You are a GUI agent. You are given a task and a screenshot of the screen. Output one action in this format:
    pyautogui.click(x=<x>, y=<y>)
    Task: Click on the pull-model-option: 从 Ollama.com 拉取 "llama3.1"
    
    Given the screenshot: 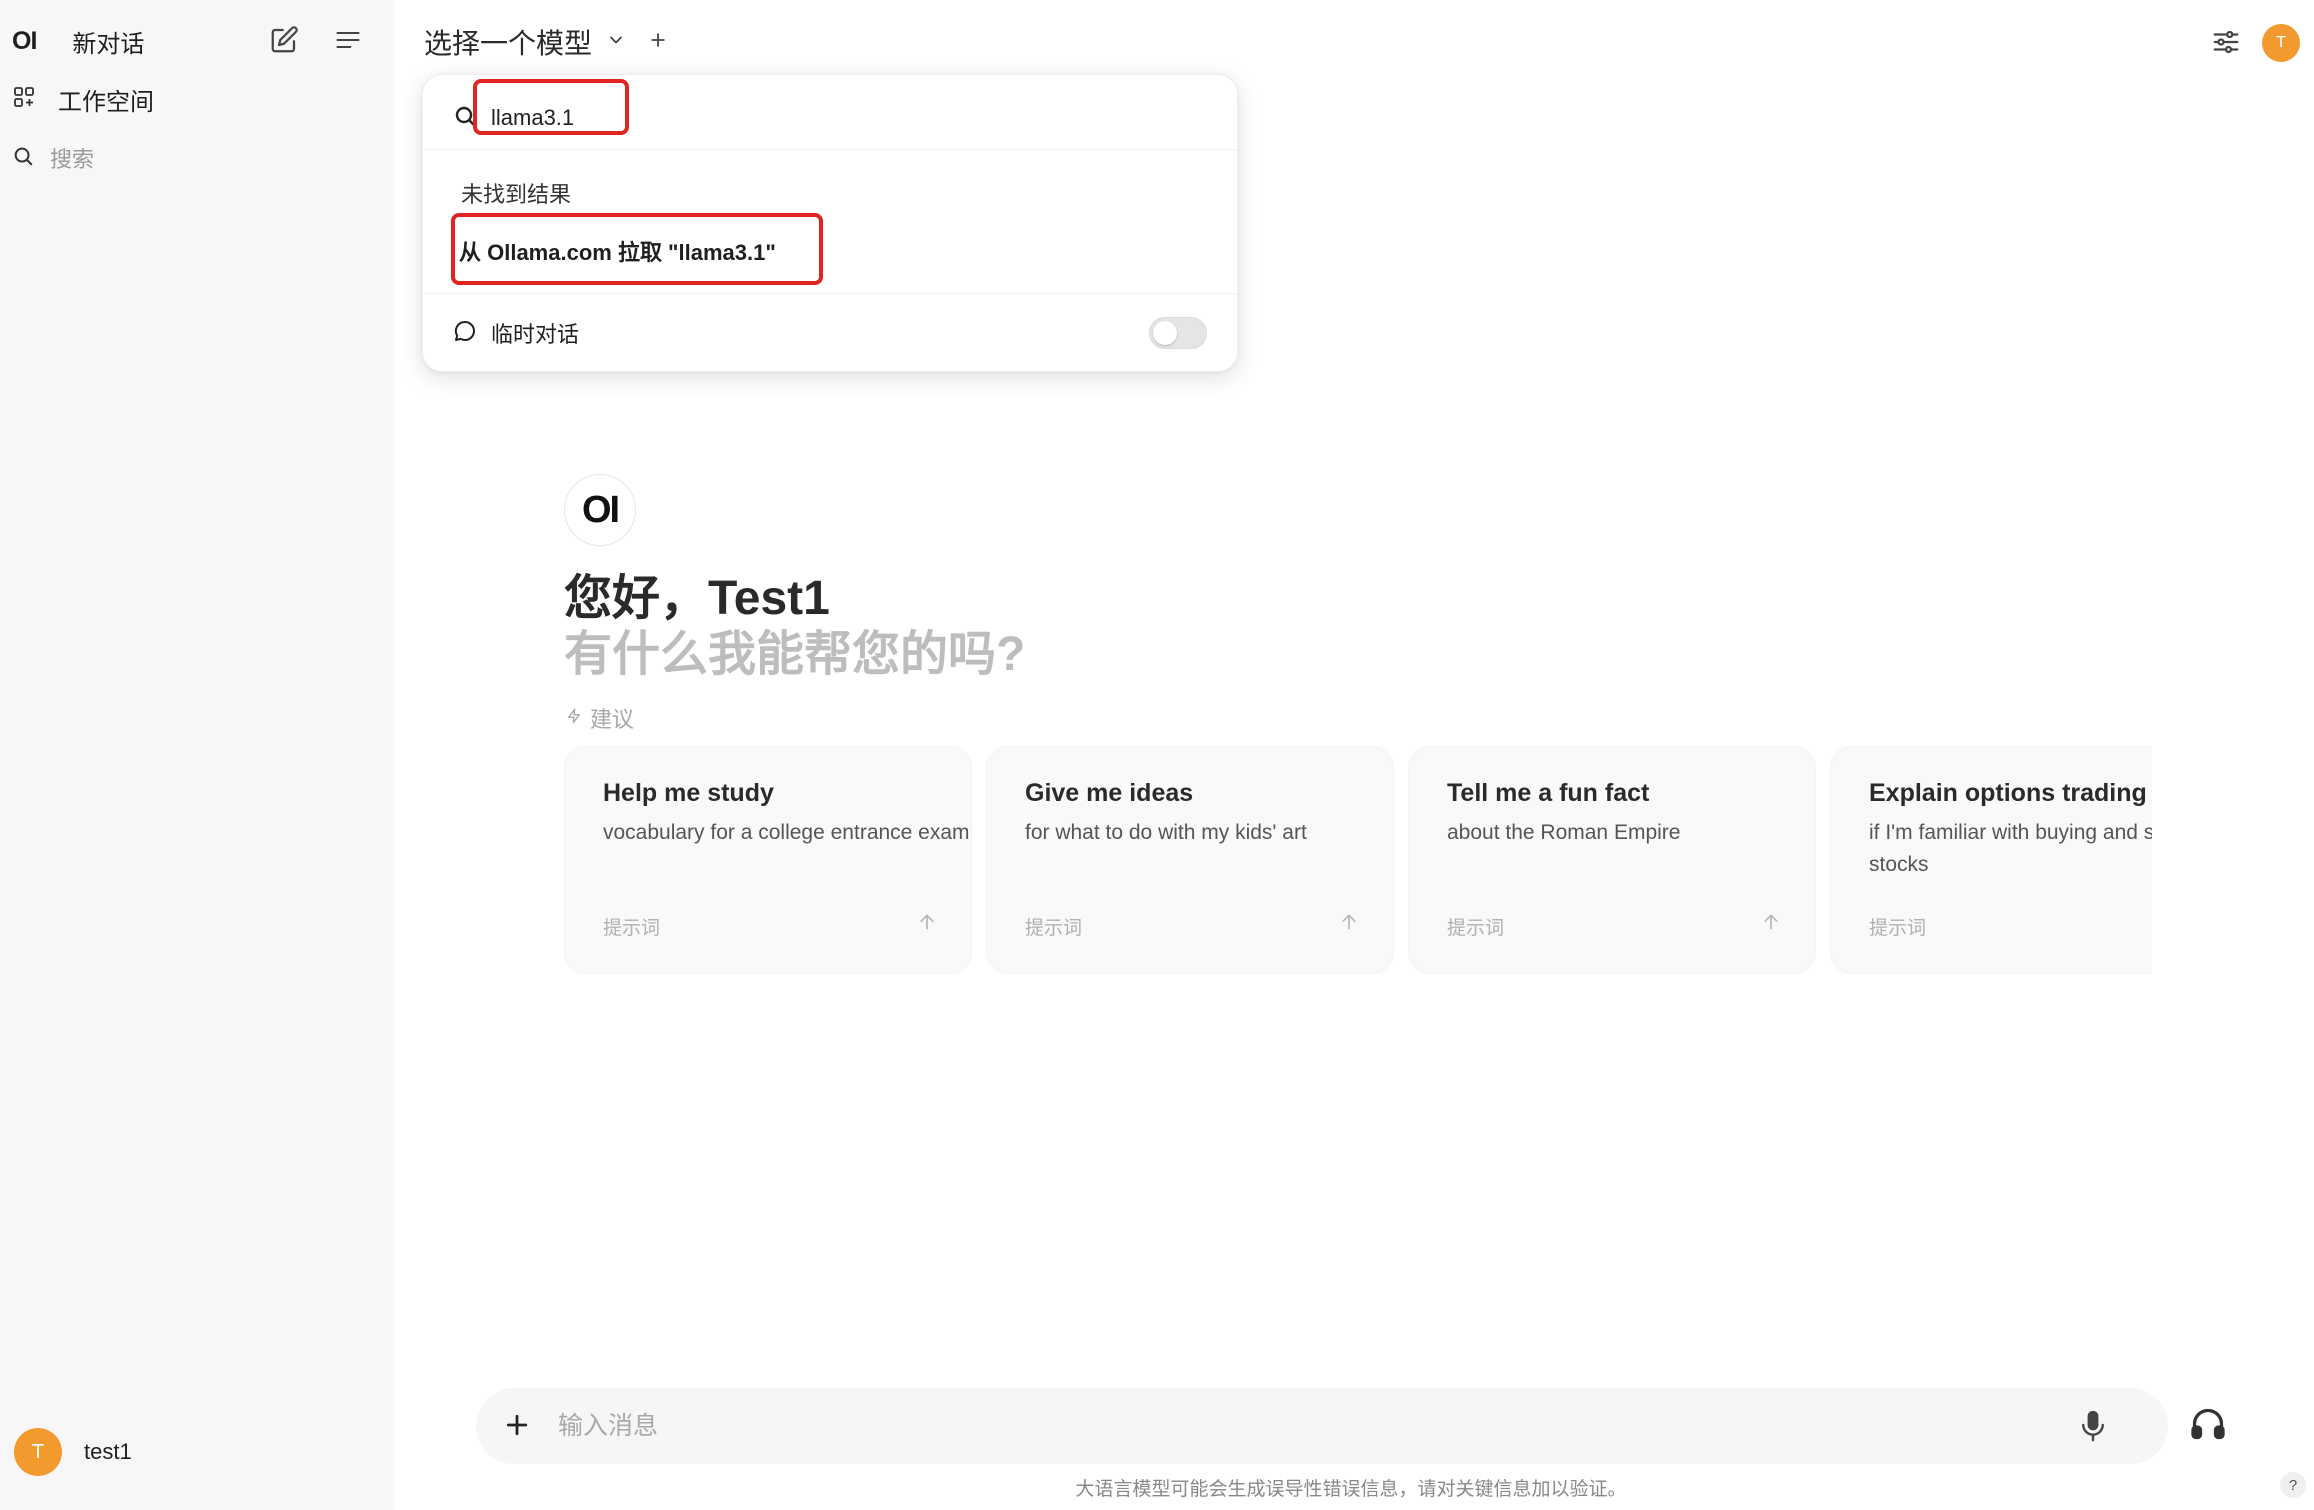 What is the action you would take?
    pyautogui.click(x=617, y=251)
    